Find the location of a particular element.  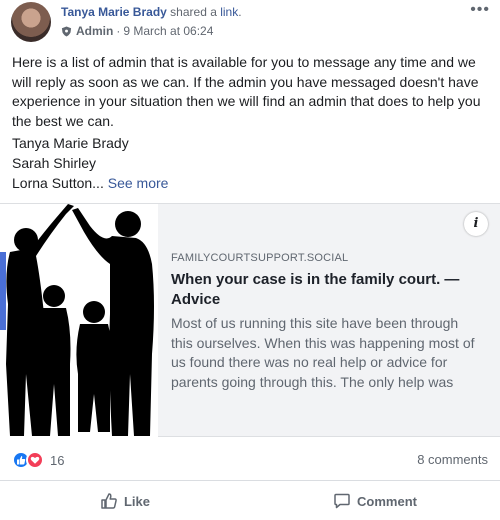

admin-name: Sarah Shirley is located at coordinates (54, 163).